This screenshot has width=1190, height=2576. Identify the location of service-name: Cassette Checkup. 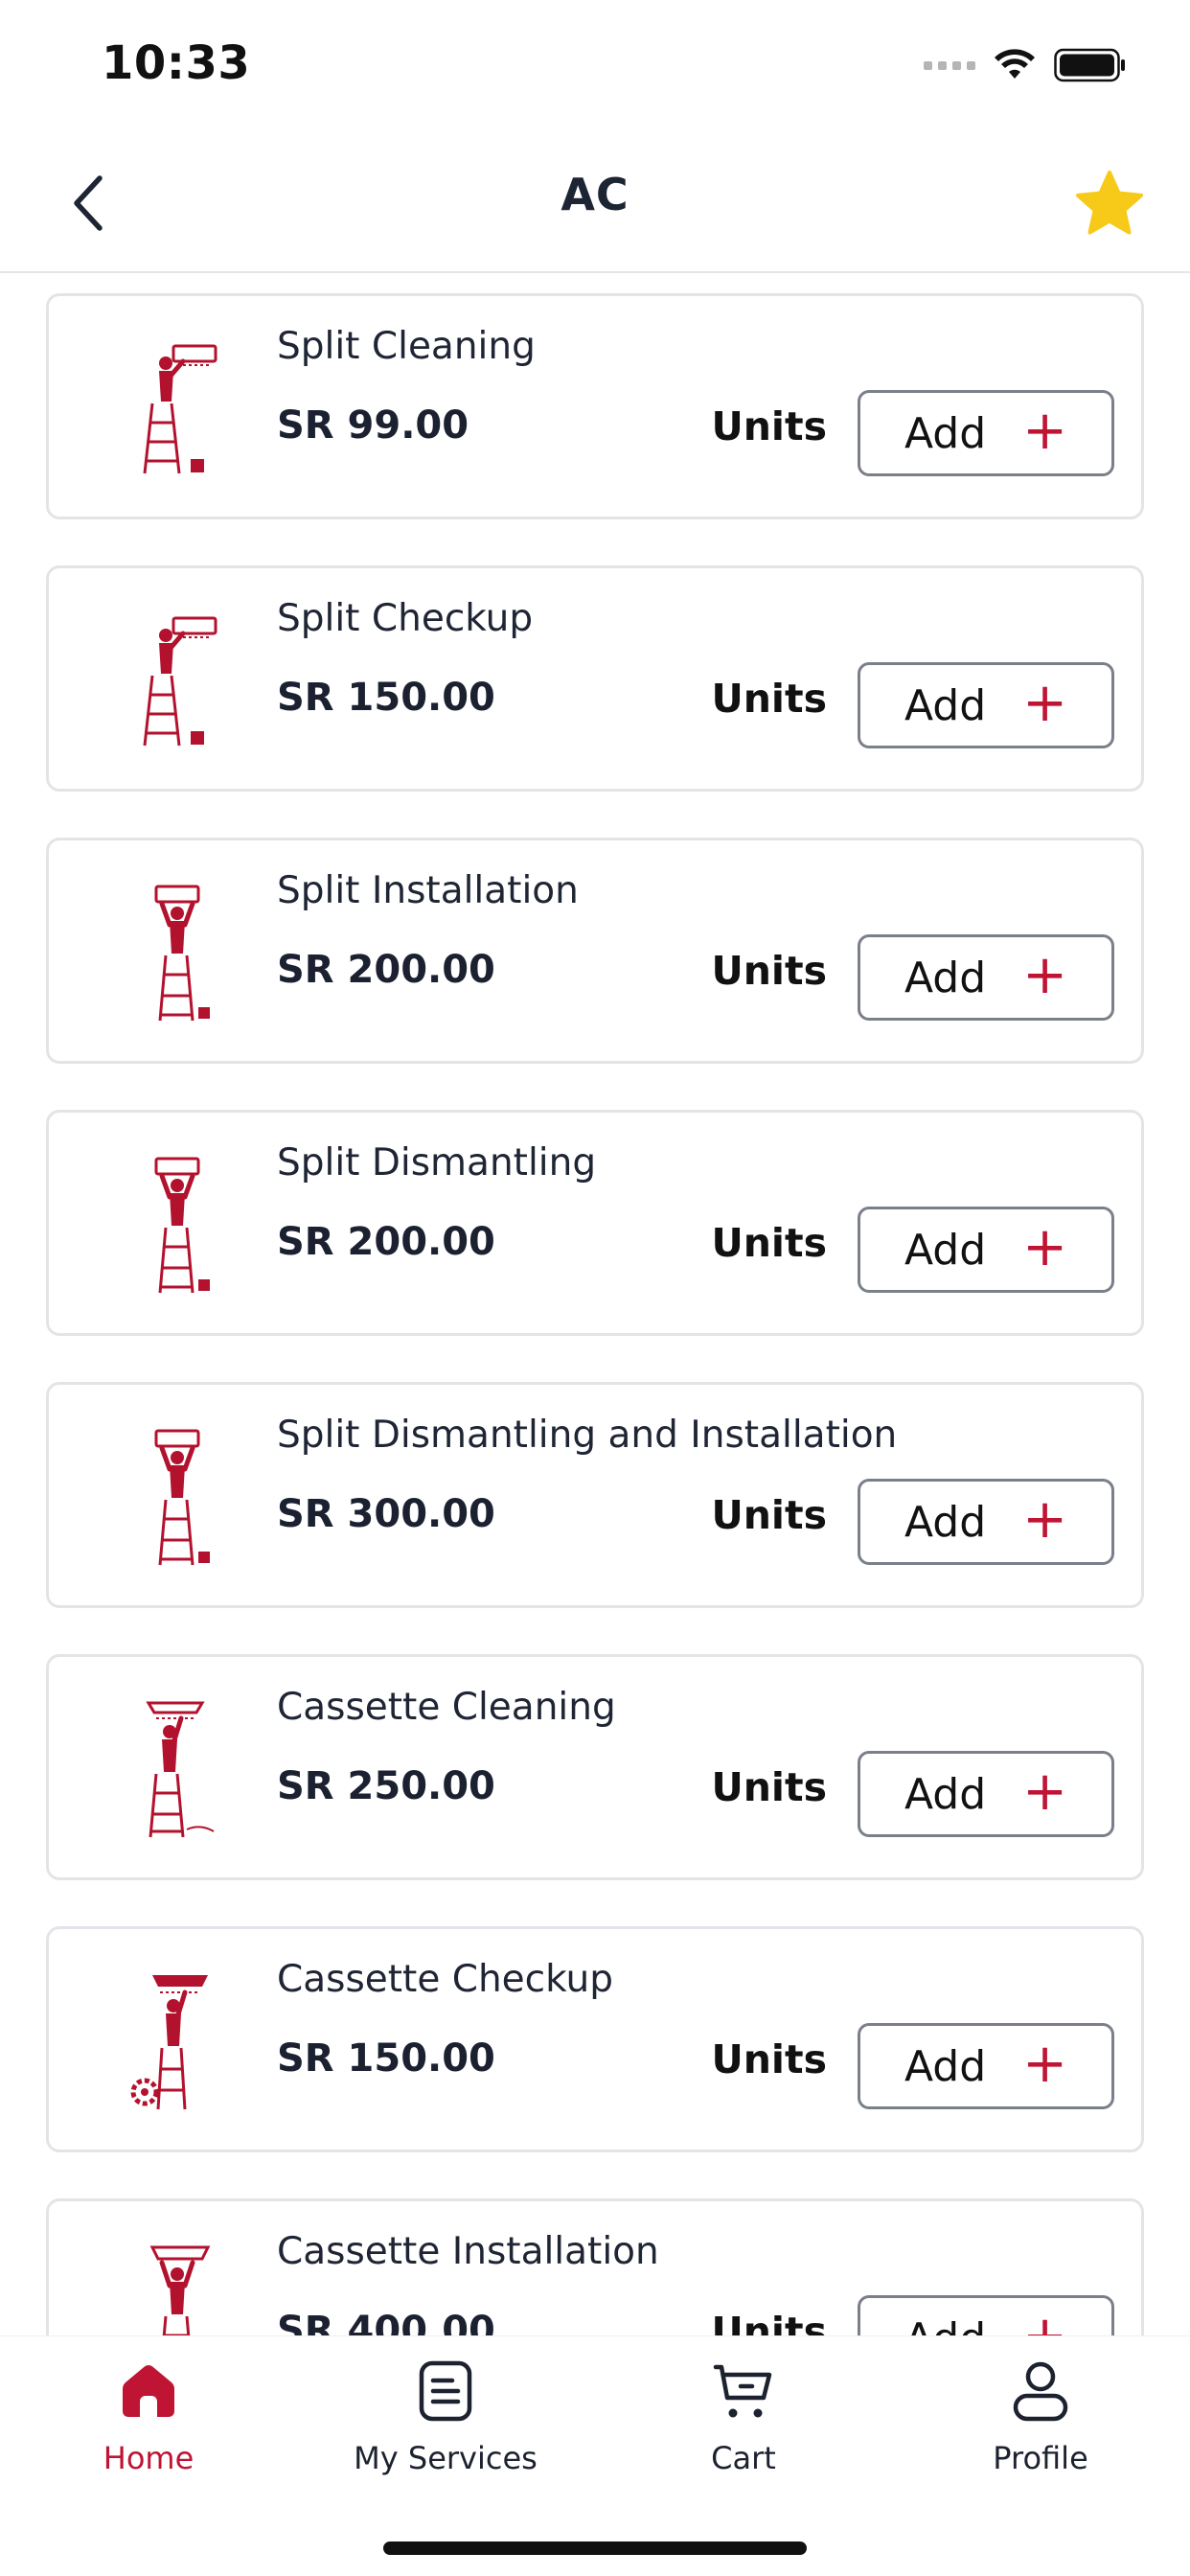
(445, 1980).